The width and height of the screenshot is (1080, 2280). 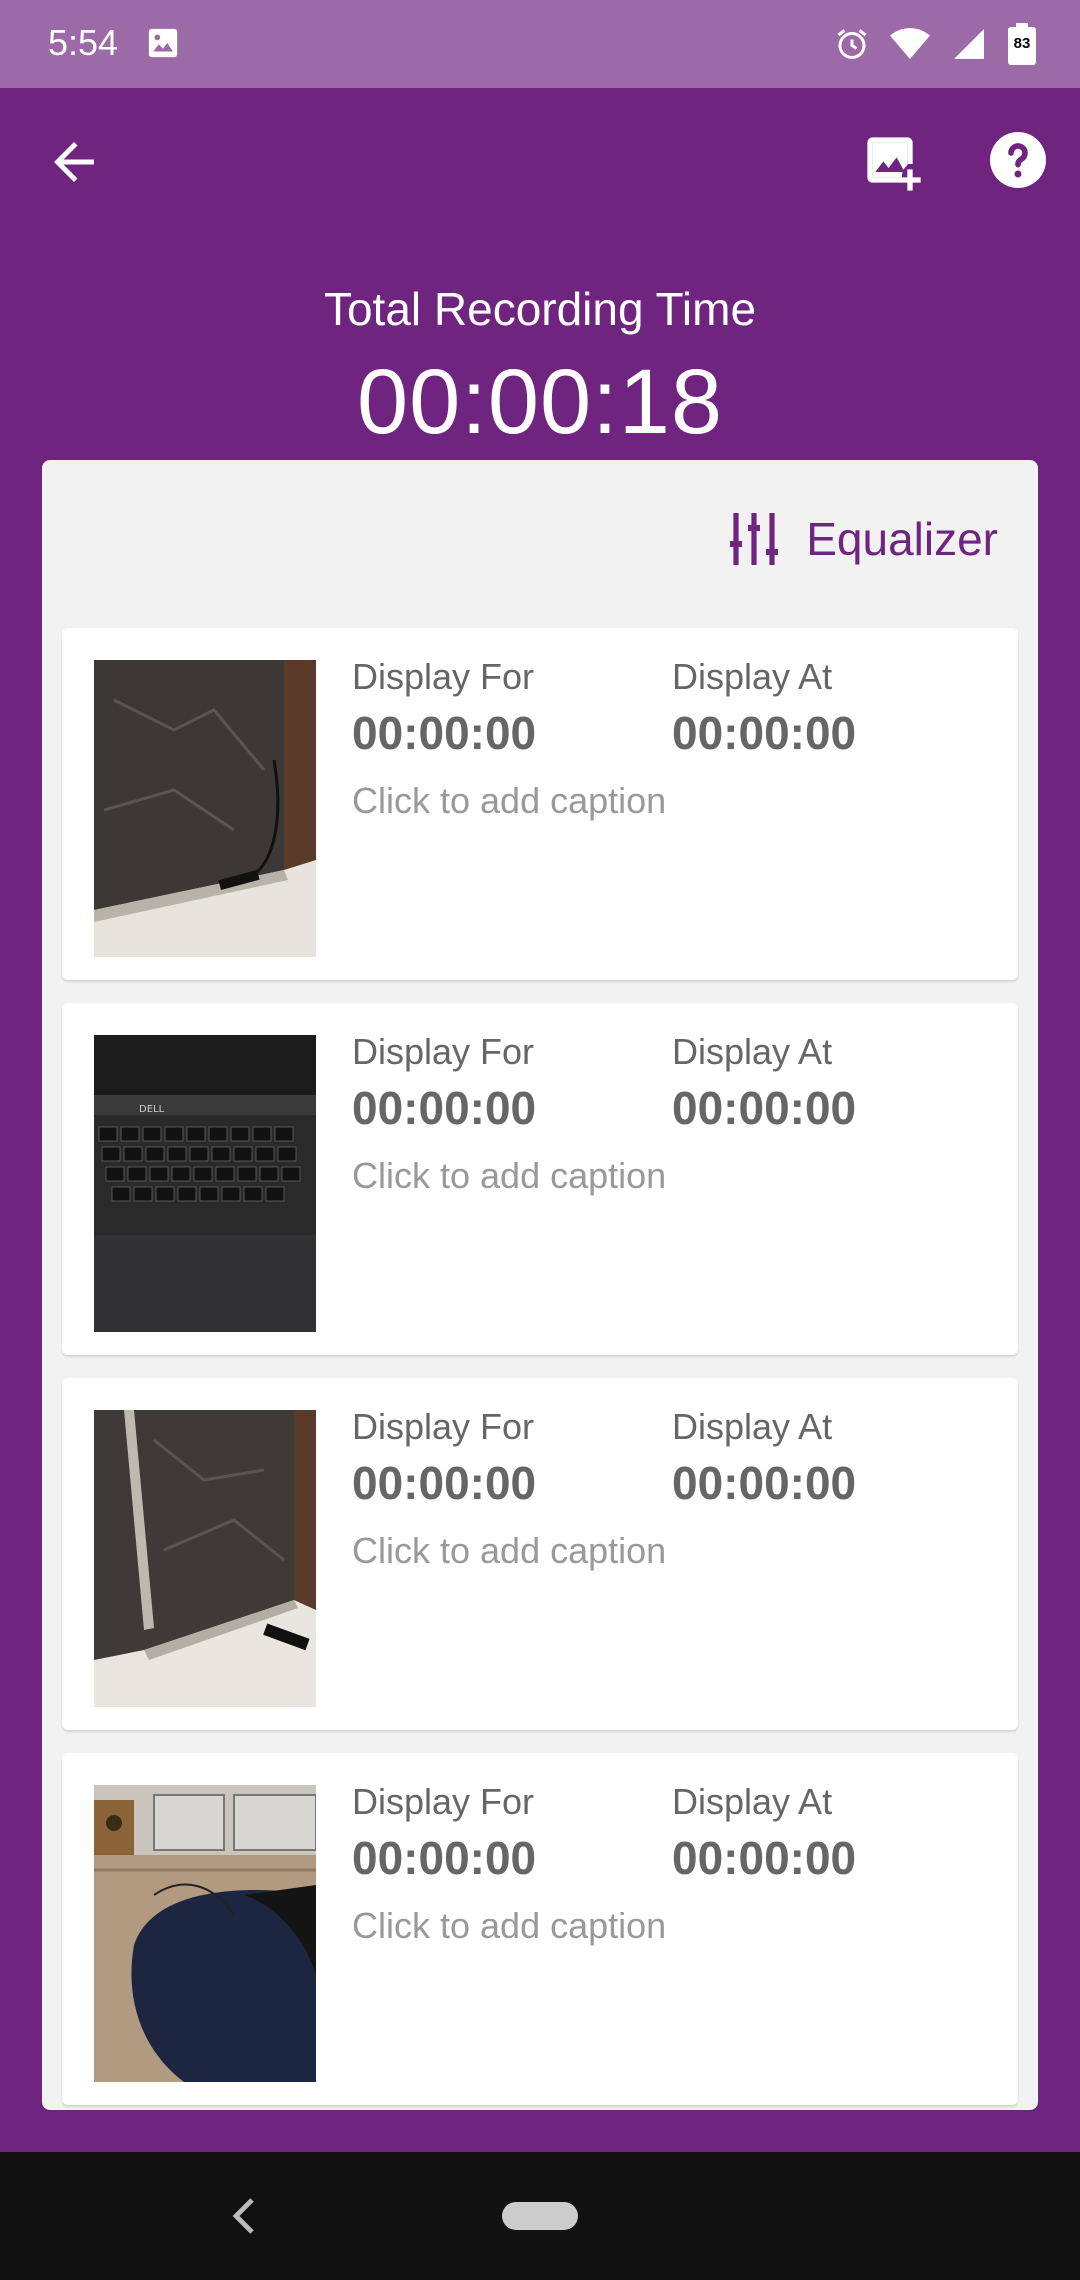 I want to click on total-recording-label: Total Recording Time, so click(x=540, y=309).